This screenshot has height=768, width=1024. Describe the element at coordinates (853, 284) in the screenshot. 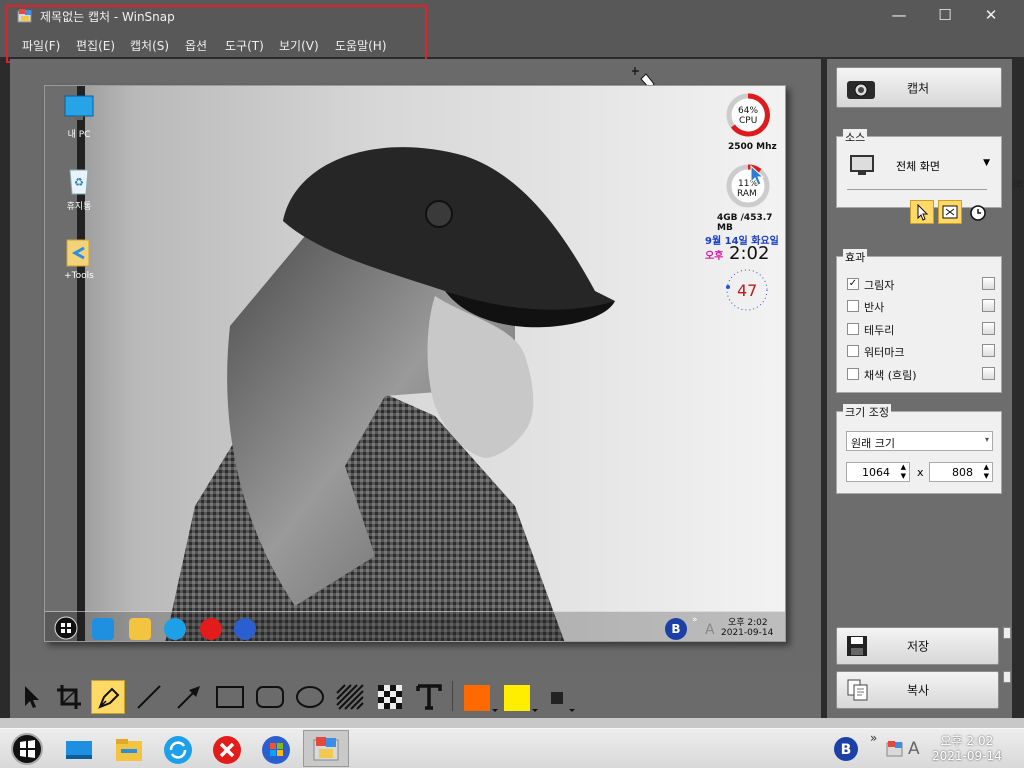

I see `effect-shadow-checkbox: ✓` at that location.